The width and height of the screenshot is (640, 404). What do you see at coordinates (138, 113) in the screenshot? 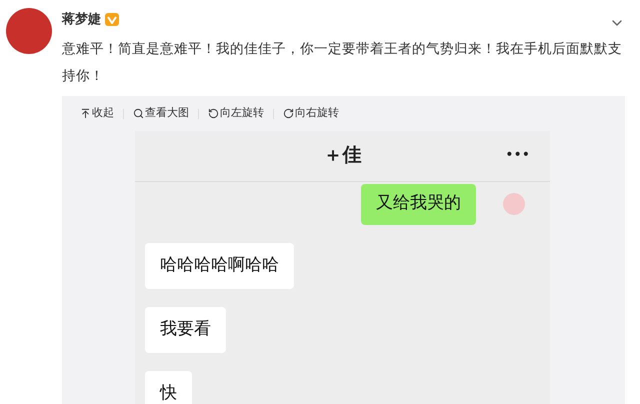
I see `search-icon` at bounding box center [138, 113].